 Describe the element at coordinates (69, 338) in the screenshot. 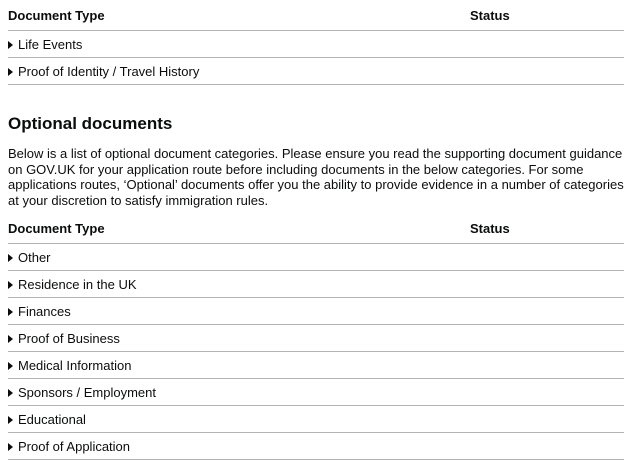

I see `row-label: Proof of Business` at that location.